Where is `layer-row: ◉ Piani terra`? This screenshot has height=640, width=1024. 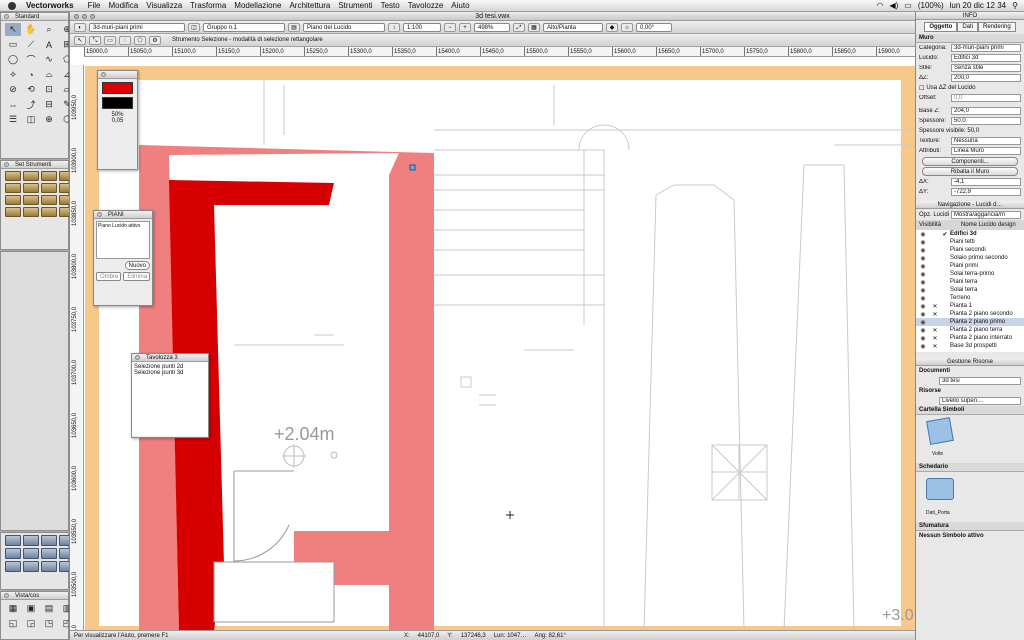 layer-row: ◉ Piani terra is located at coordinates (970, 282).